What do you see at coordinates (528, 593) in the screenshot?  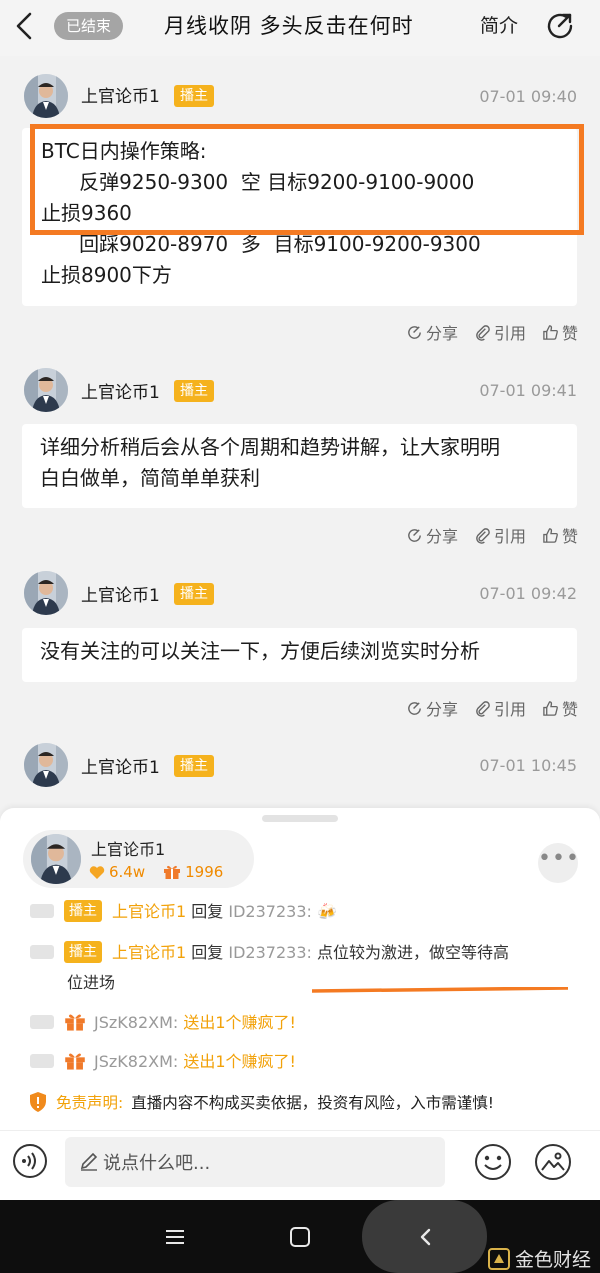 I see `post-time: 07-01 09:42` at bounding box center [528, 593].